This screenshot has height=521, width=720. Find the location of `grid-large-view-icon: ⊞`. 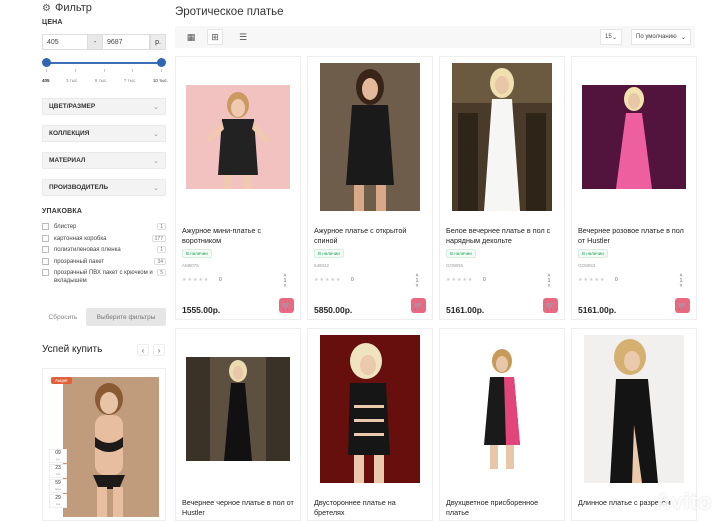

grid-large-view-icon: ⊞ is located at coordinates (215, 37).